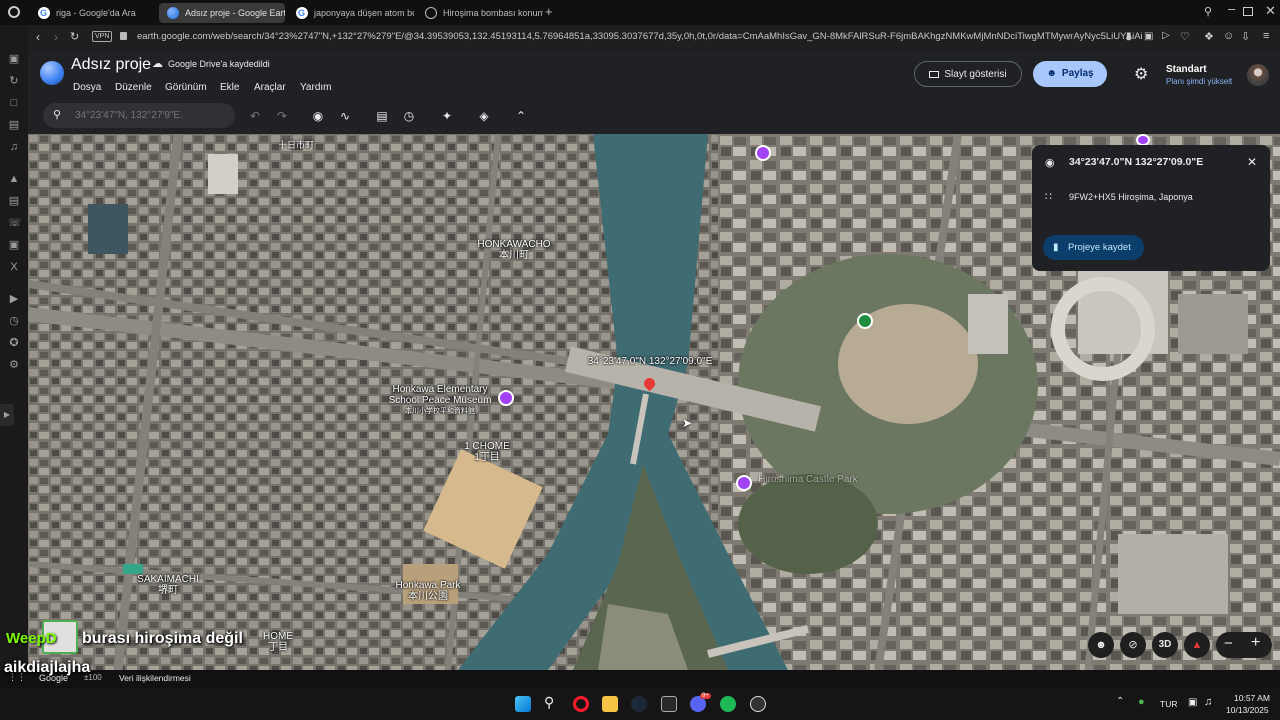  Describe the element at coordinates (14, 179) in the screenshot. I see `aria-icon: ▲` at that location.